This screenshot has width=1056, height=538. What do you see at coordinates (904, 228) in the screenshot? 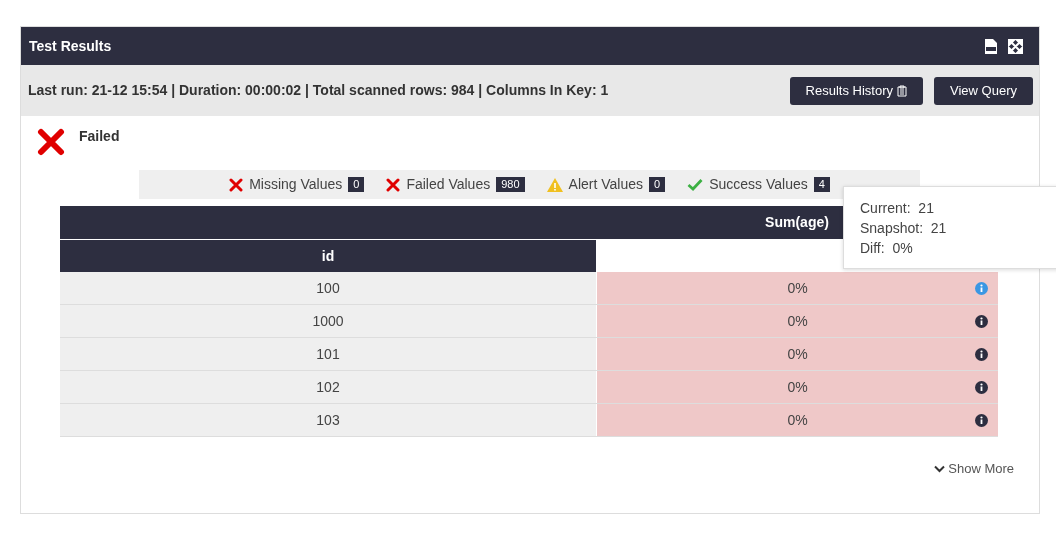
I see `tooltip-line: Snapshot: 21` at bounding box center [904, 228].